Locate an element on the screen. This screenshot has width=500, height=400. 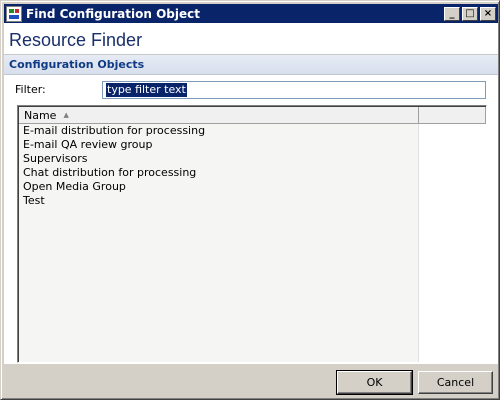
maximize-icon: □ is located at coordinates (470, 13).